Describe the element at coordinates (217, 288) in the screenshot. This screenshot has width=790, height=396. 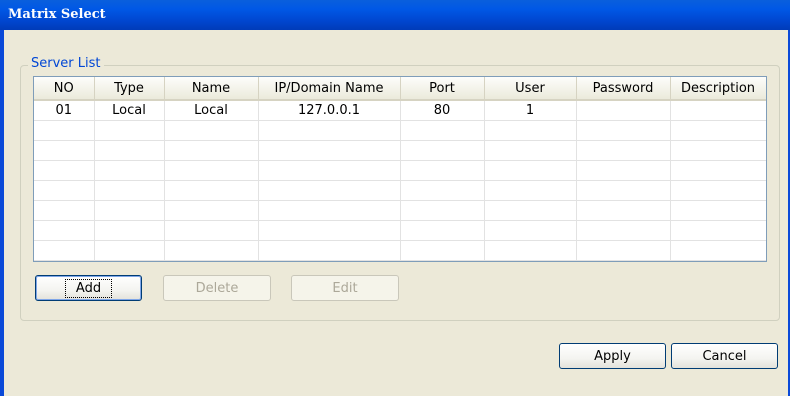
I see `delete-button: Delete` at that location.